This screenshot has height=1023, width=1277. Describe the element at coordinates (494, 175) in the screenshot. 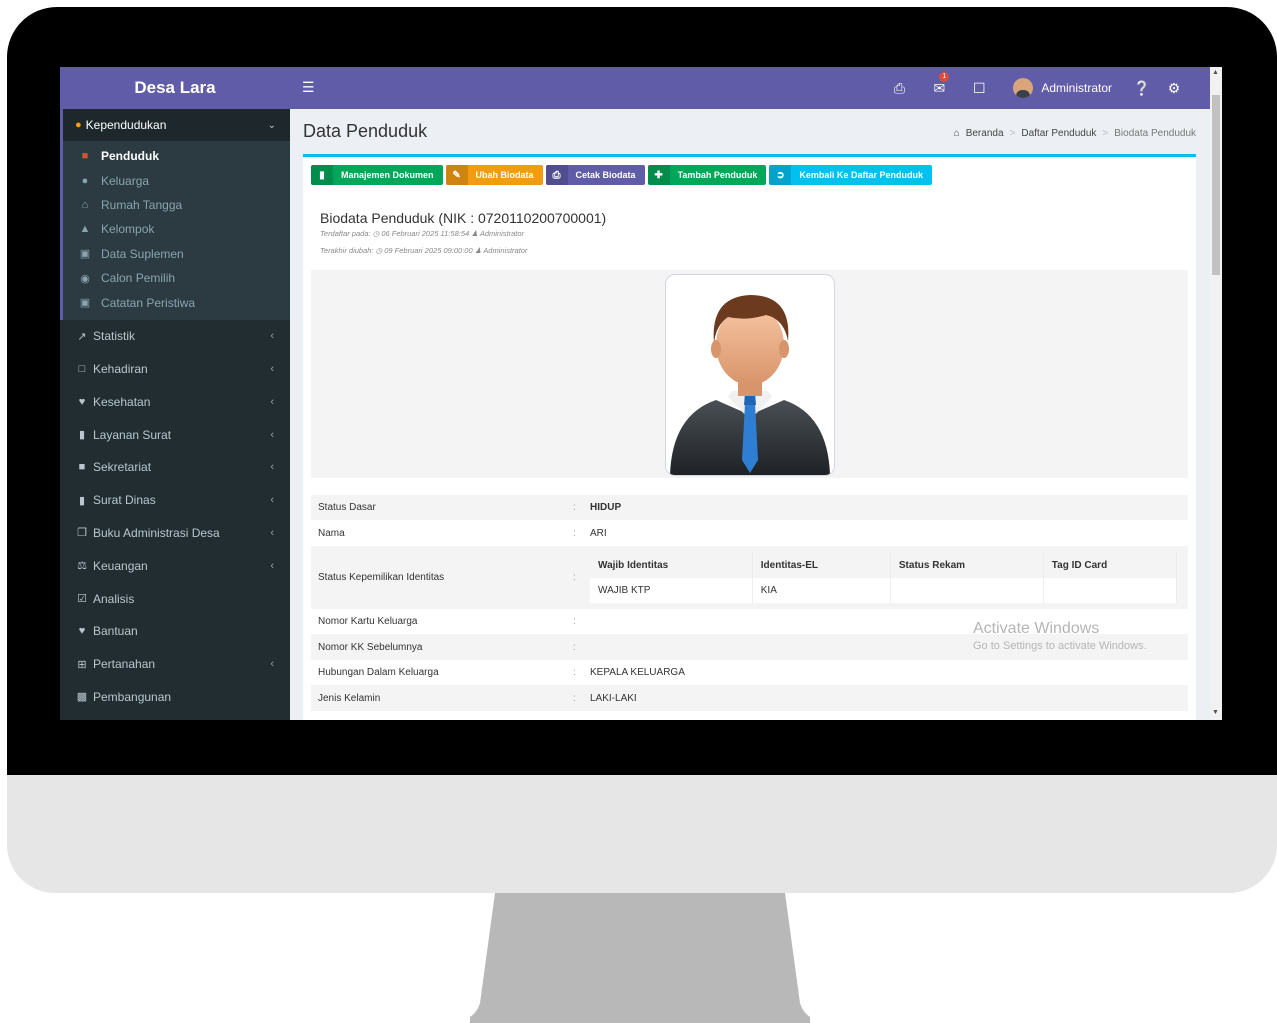

I see `ubah-biodata-button: ✎ Ubah Biodata` at that location.